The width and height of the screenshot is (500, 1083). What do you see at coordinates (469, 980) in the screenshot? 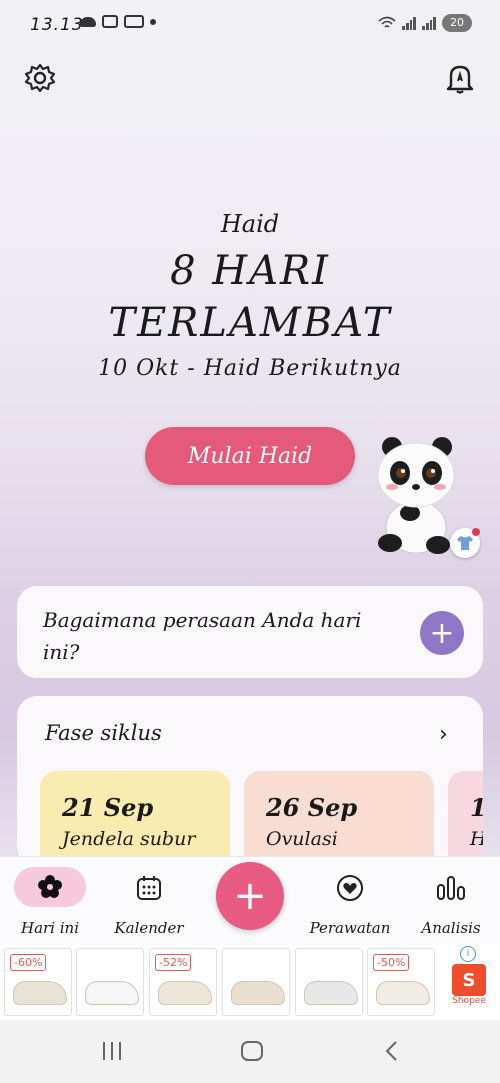
I see `shopee-bag-icon: S` at bounding box center [469, 980].